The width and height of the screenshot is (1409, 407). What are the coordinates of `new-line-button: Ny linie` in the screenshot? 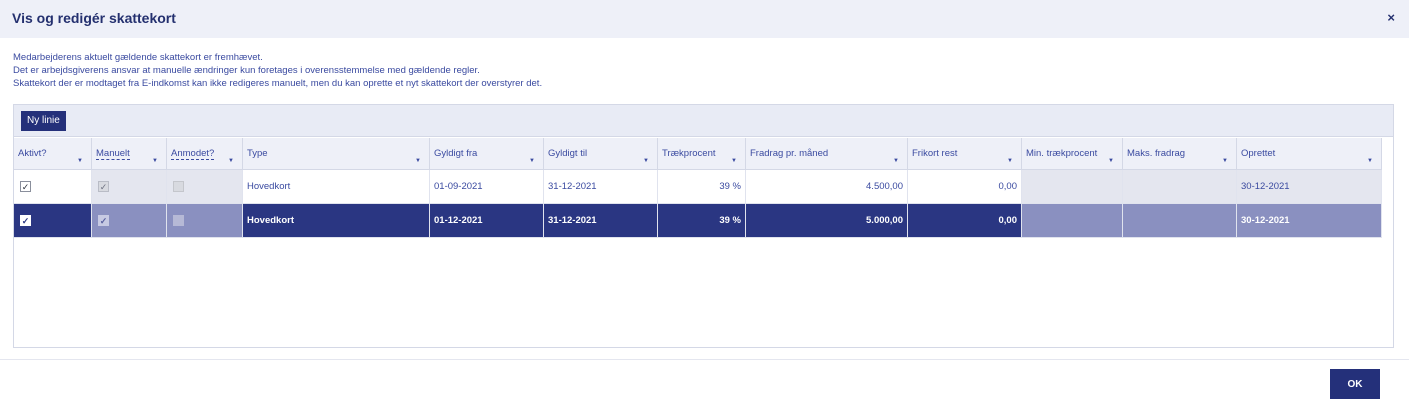 It's located at (43, 121).